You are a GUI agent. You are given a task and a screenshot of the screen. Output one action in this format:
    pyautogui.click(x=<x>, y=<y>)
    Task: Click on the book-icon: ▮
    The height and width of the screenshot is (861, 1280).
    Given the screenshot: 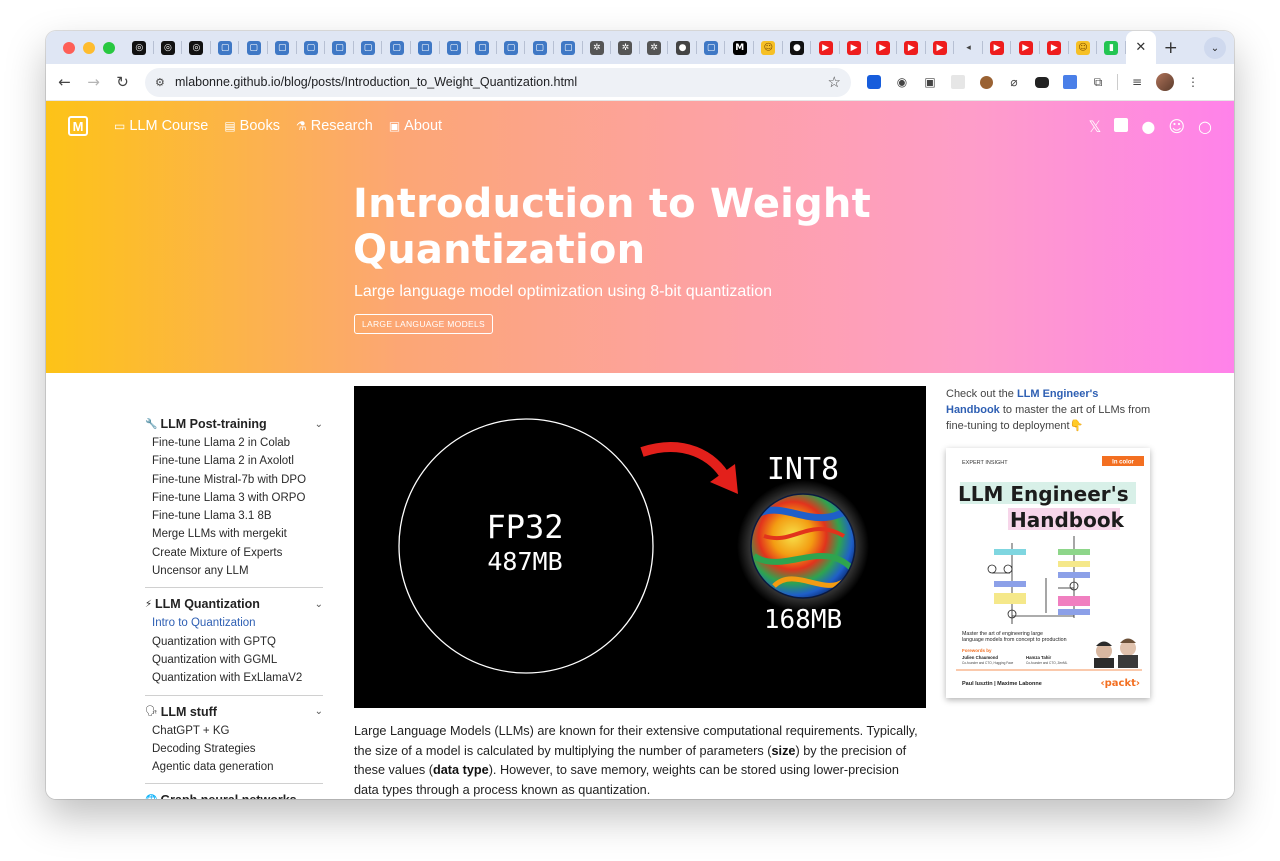 What is the action you would take?
    pyautogui.click(x=1111, y=47)
    